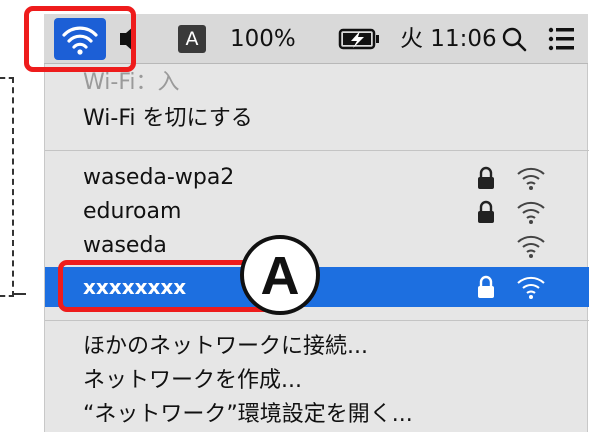 The image size is (594, 432). What do you see at coordinates (562, 39) in the screenshot?
I see `notification-center-icon` at bounding box center [562, 39].